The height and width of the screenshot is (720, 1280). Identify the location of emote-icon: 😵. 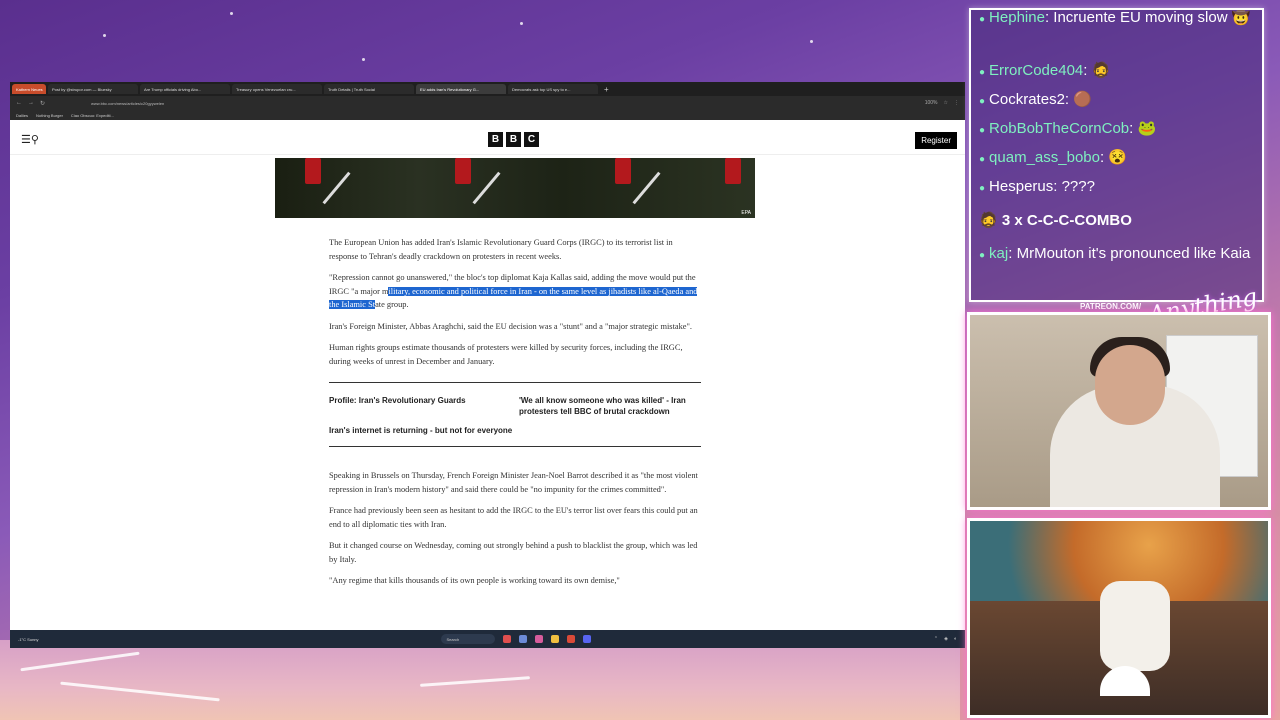
(1117, 157).